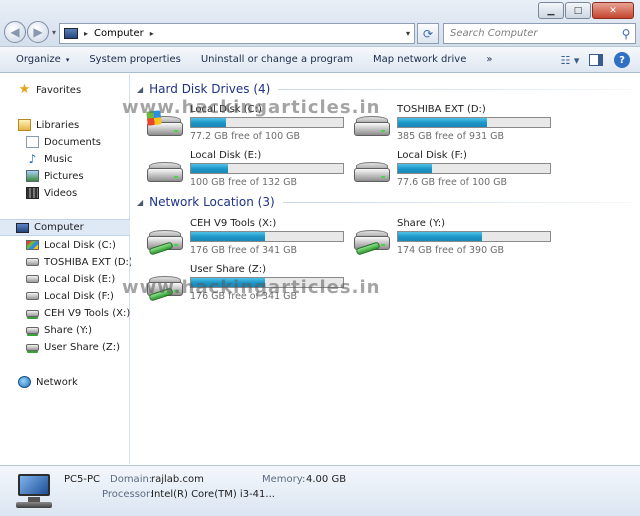  I want to click on sidebar-item-music: ♪ Music, so click(65, 159).